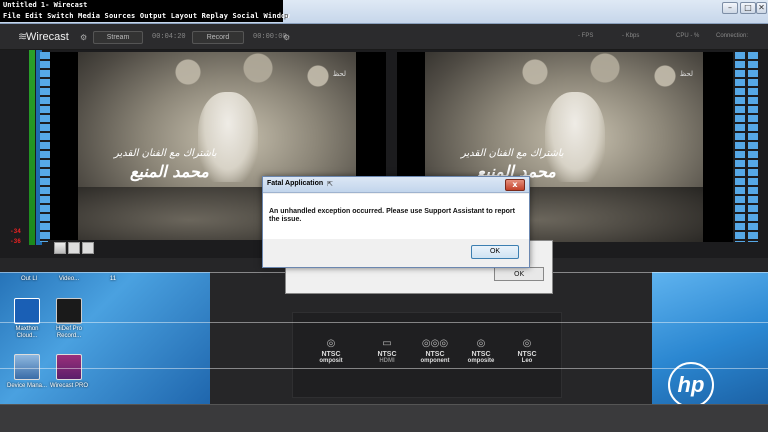 This screenshot has width=768, height=432. What do you see at coordinates (435, 361) in the screenshot?
I see `output-sub: omponent` at bounding box center [435, 361].